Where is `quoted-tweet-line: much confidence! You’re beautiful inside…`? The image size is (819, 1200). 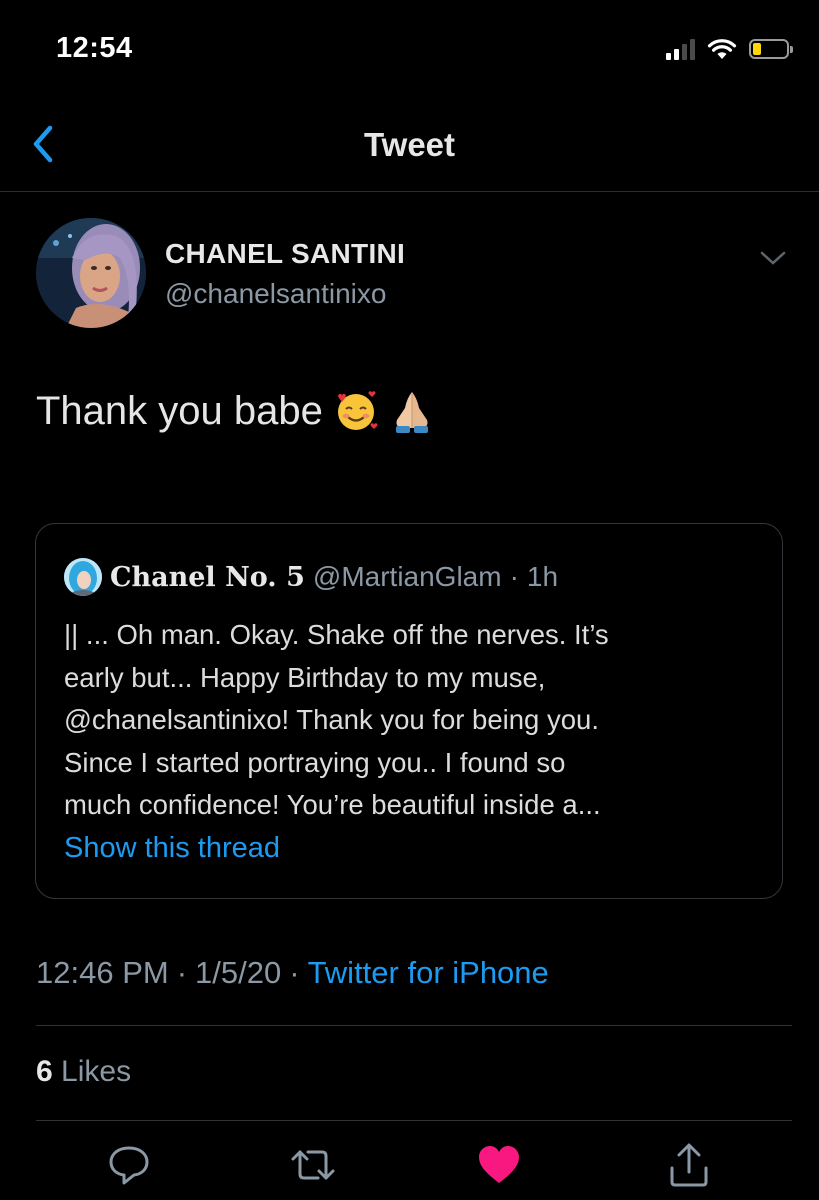
quoted-tweet-line: much confidence! You’re beautiful inside… is located at coordinates (332, 804).